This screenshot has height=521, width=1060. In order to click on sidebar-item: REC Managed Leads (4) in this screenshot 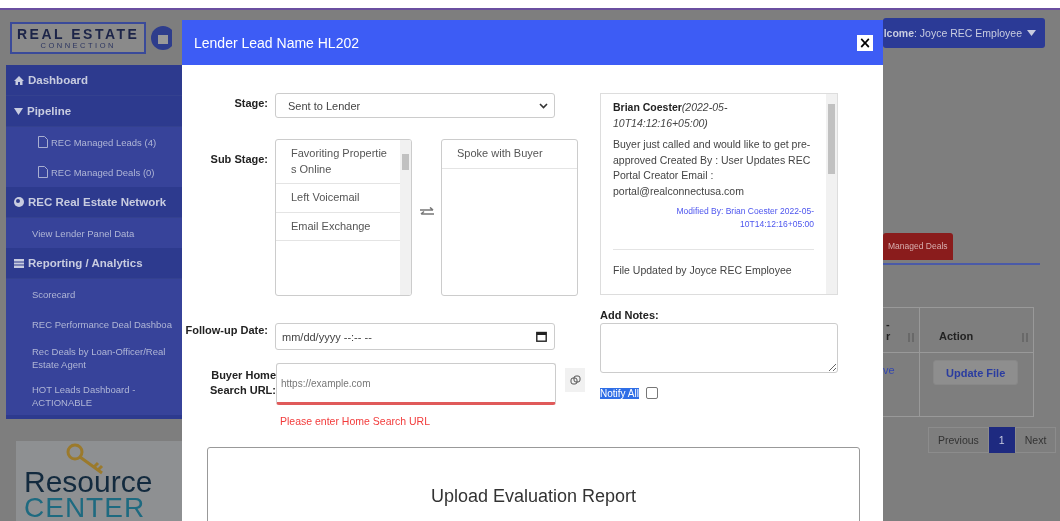, I will do `click(94, 142)`.